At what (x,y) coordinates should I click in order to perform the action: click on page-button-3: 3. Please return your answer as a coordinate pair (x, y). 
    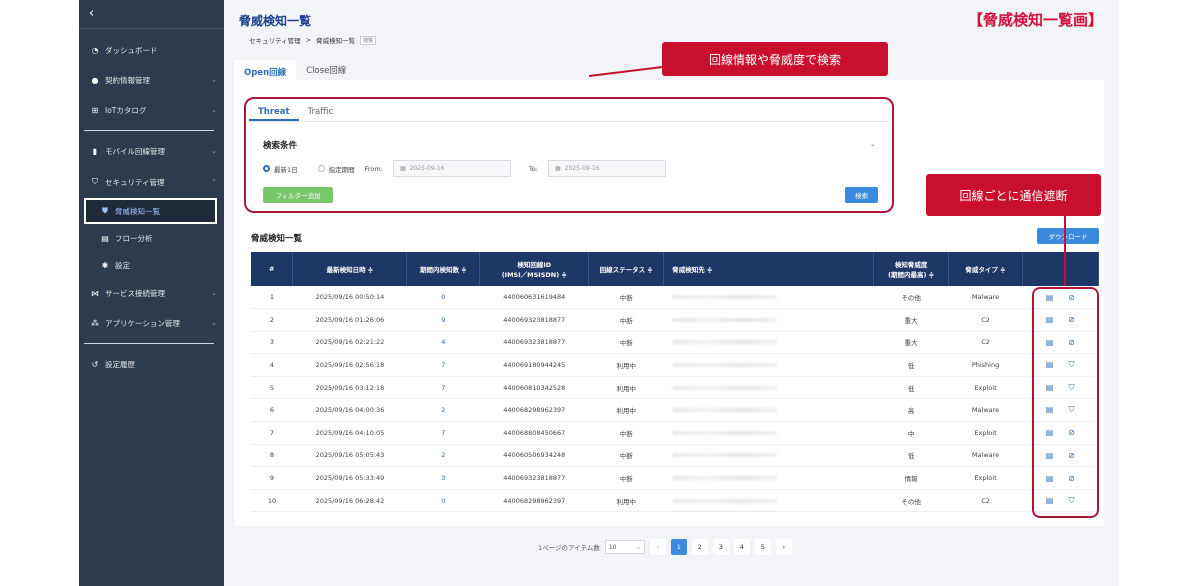
    Looking at the image, I should click on (720, 547).